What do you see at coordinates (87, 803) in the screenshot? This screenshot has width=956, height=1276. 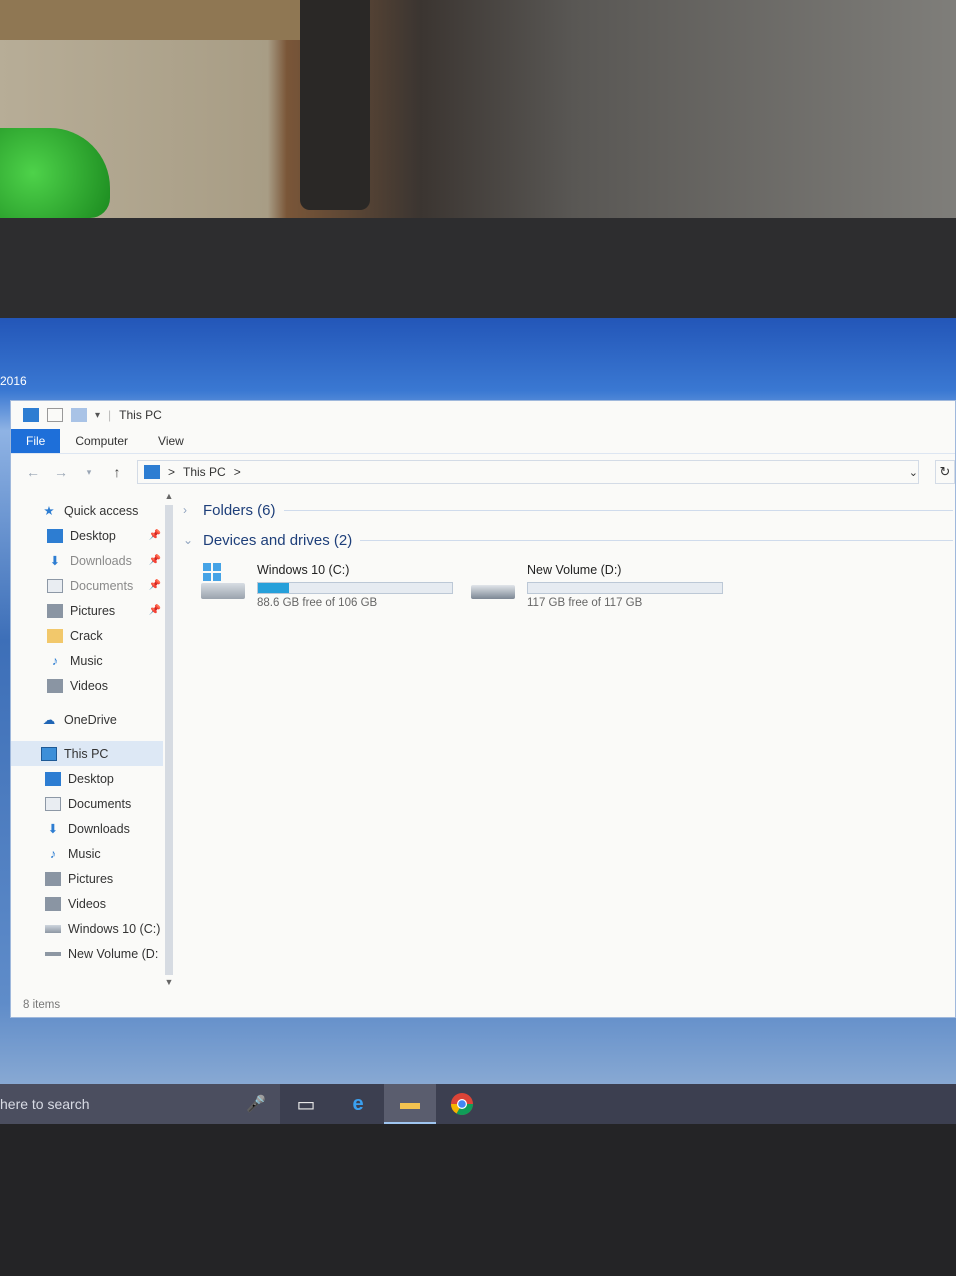 I see `nav-pc-documents: Documents` at bounding box center [87, 803].